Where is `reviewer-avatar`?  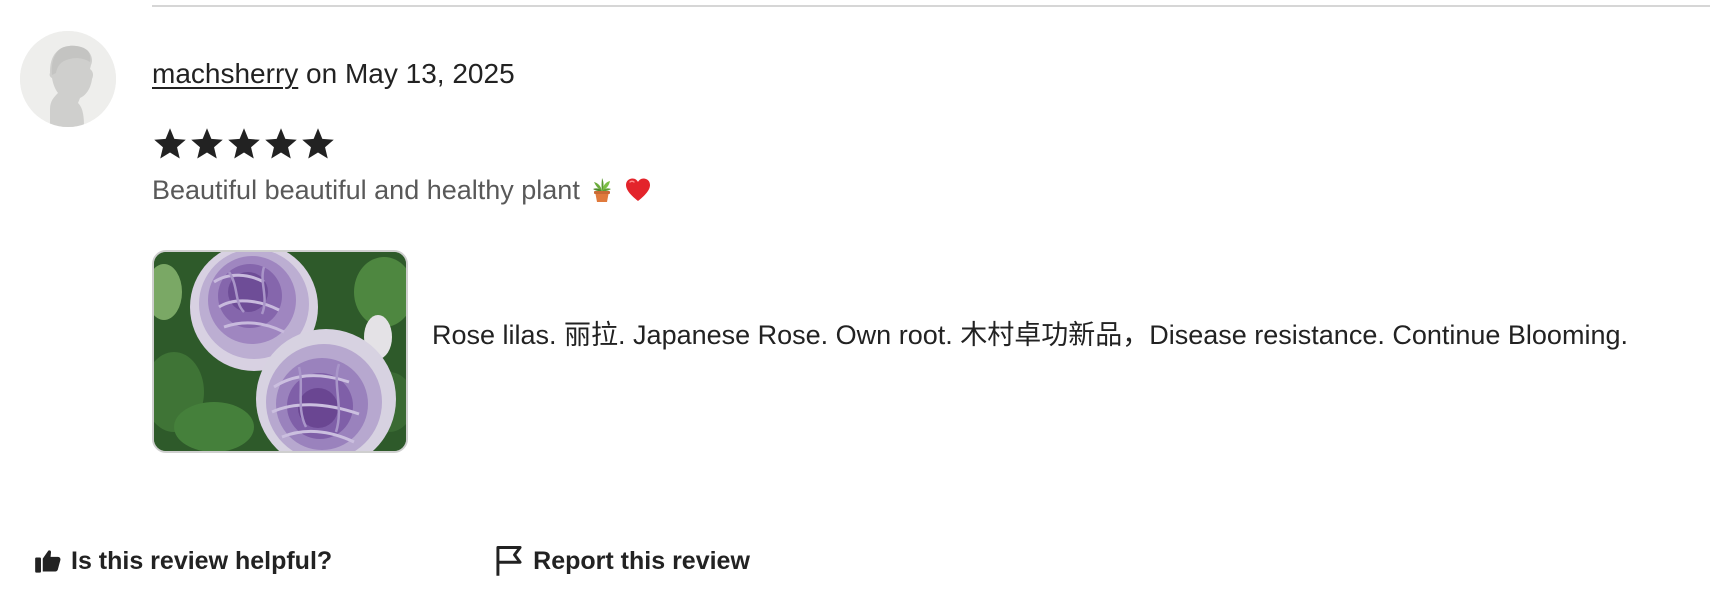
reviewer-avatar is located at coordinates (68, 79).